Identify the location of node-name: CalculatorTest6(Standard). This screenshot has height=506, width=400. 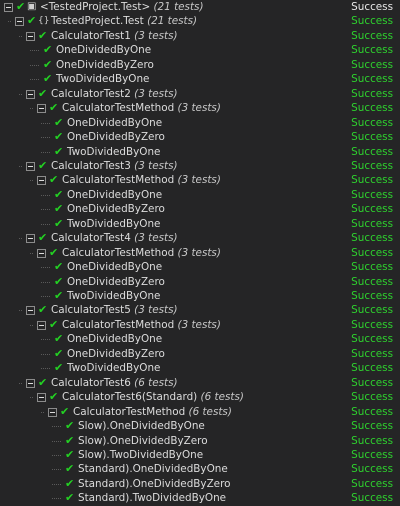
(130, 397).